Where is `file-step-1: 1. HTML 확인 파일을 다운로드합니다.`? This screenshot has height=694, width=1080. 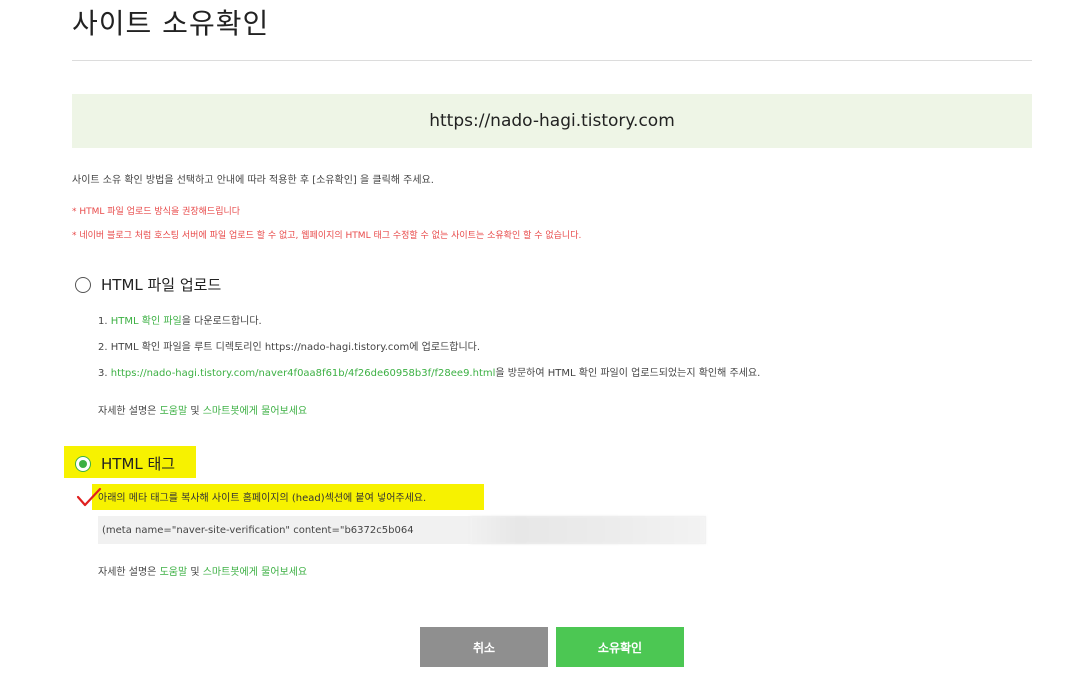
file-step-1: 1. HTML 확인 파일을 다운로드합니다. is located at coordinates (180, 319).